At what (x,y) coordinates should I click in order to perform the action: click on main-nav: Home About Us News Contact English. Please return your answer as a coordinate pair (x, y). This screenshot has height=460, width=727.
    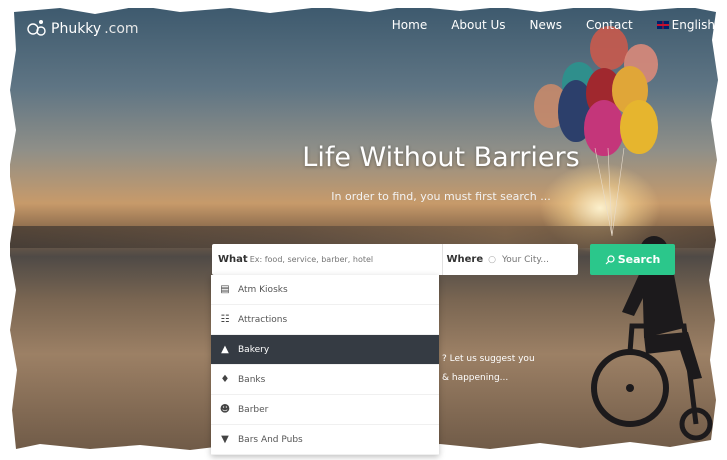
    Looking at the image, I should click on (553, 25).